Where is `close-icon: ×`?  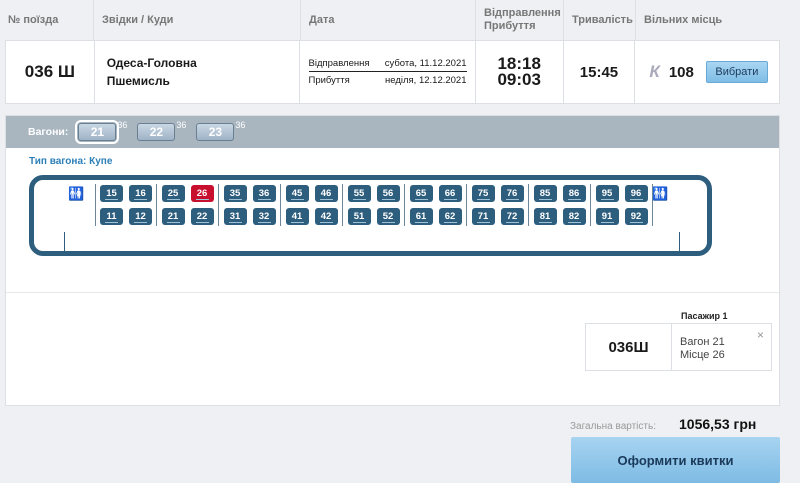
close-icon: × is located at coordinates (760, 335).